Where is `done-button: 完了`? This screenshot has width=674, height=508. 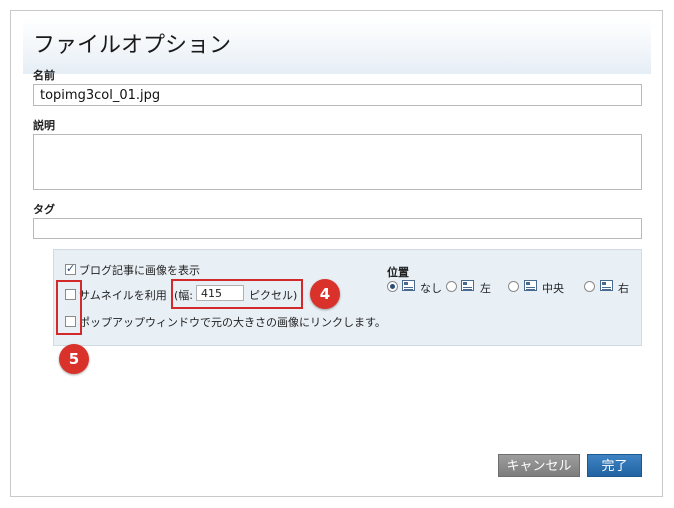 done-button: 完了 is located at coordinates (614, 465).